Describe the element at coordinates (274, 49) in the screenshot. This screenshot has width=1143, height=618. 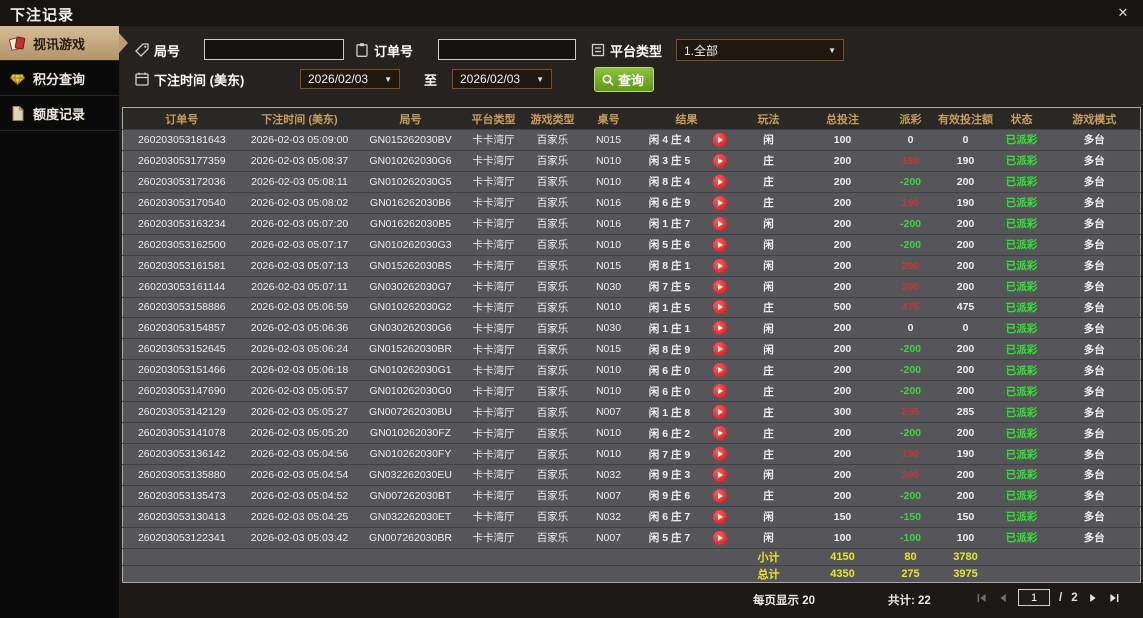
I see `round-number-input` at that location.